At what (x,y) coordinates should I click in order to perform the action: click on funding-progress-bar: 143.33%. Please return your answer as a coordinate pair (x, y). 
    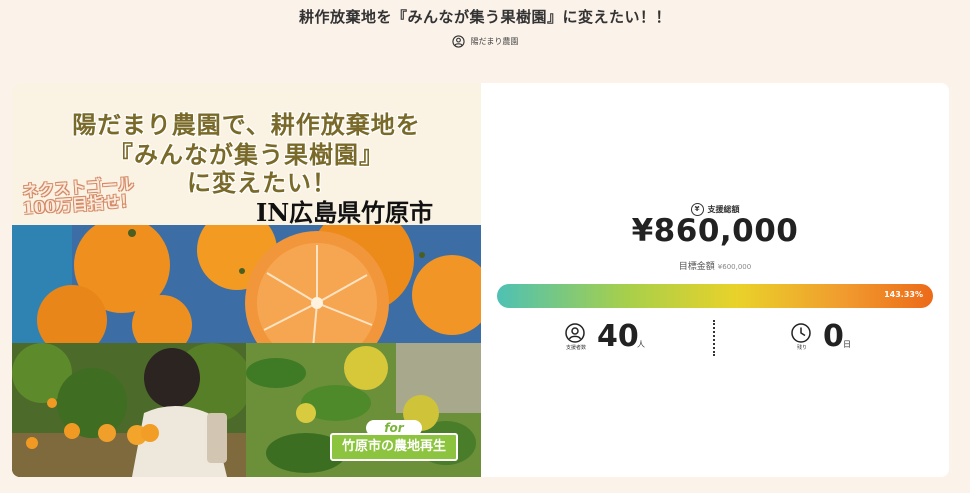
    Looking at the image, I should click on (715, 296).